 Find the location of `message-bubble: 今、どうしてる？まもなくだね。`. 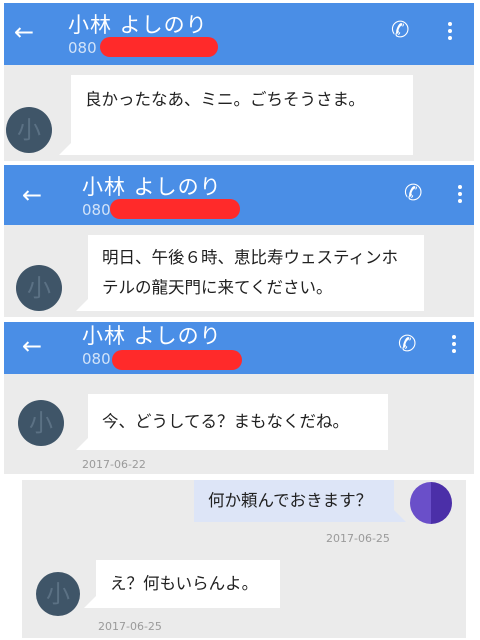

message-bubble: 今、どうしてる？まもなくだね。 is located at coordinates (232, 422).